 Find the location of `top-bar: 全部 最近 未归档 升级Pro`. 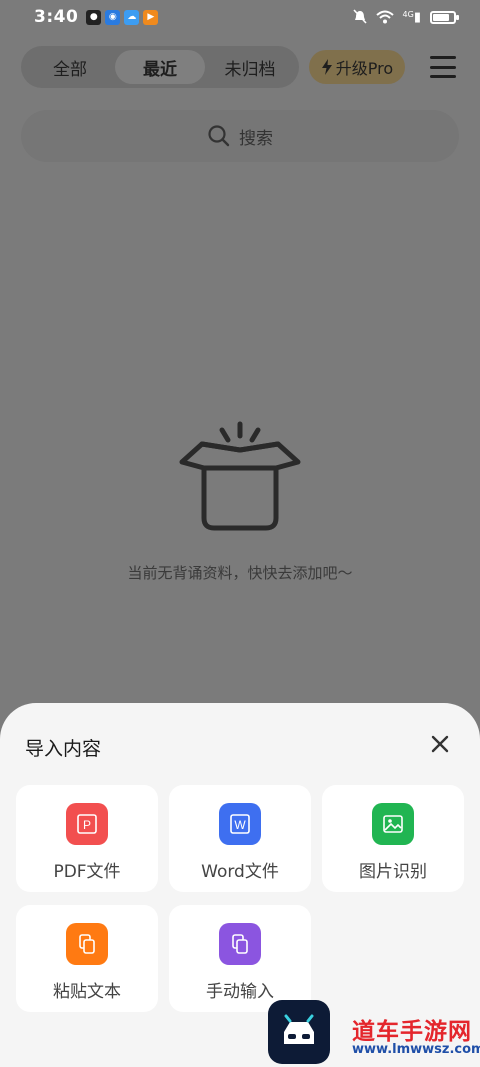

top-bar: 全部 最近 未归档 升级Pro is located at coordinates (238, 67).